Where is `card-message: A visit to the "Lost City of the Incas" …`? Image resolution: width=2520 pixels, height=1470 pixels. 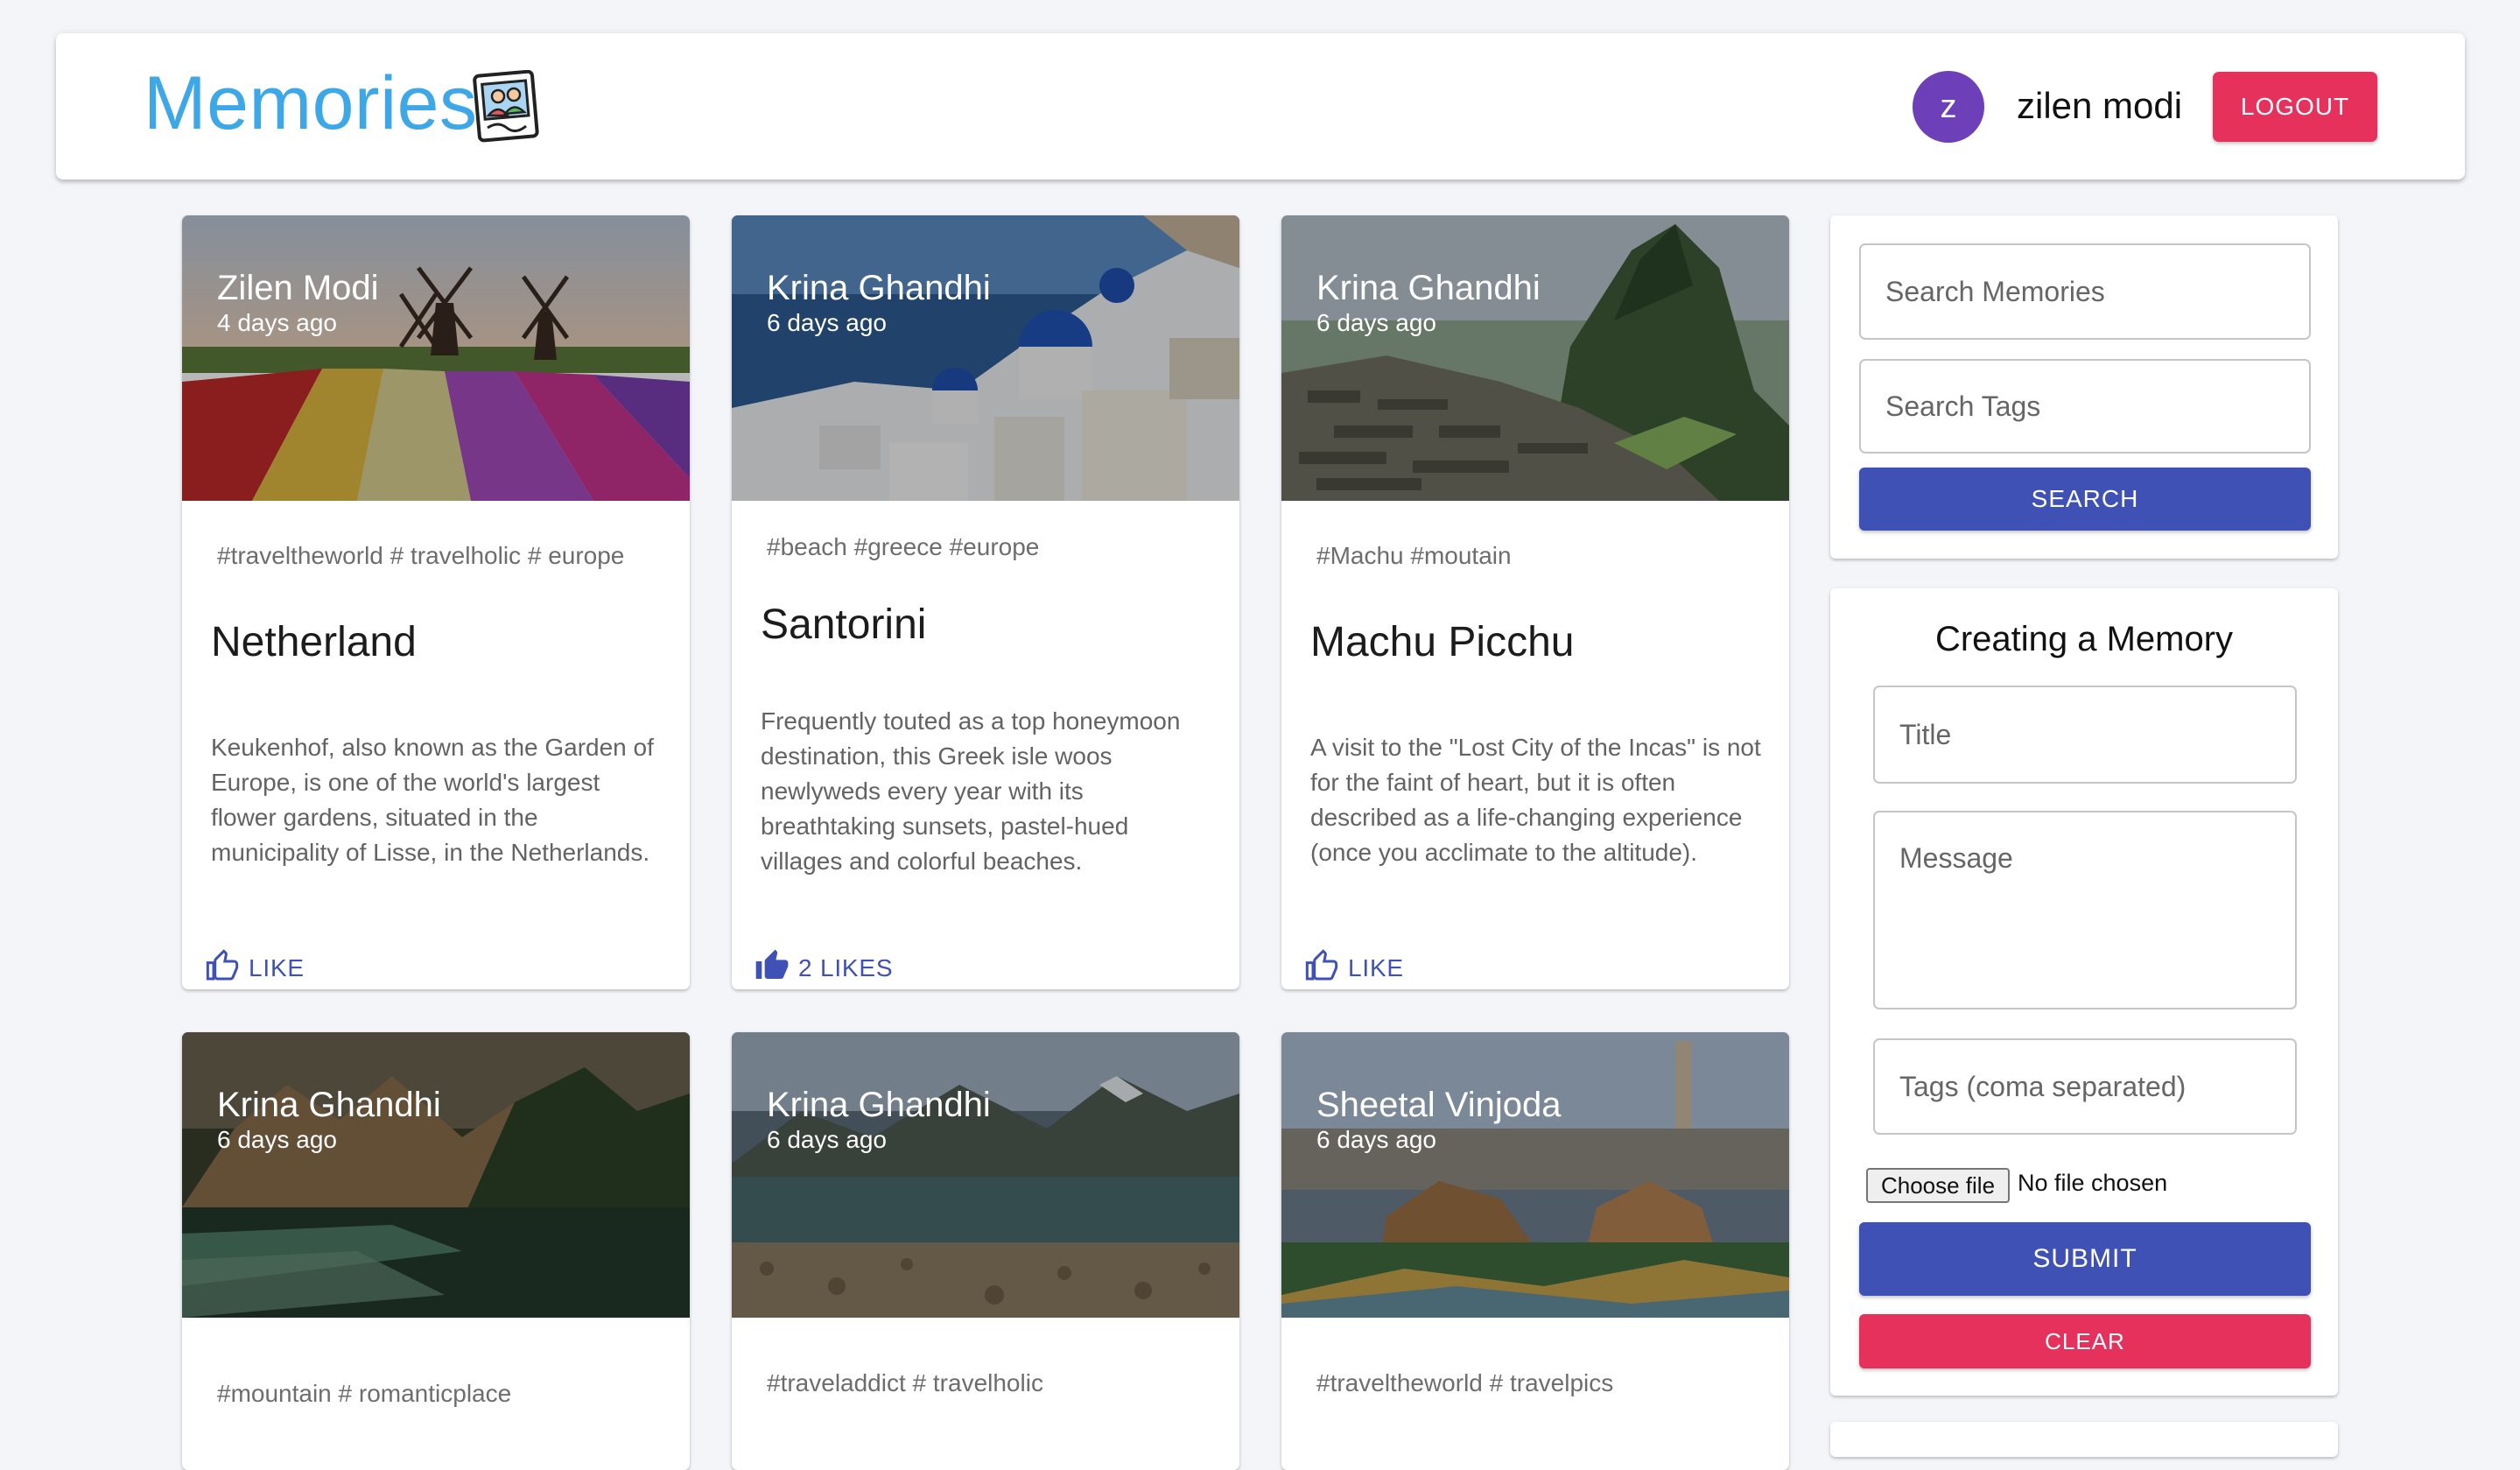
card-message: A visit to the "Lost City of the Incas" … is located at coordinates (1535, 800).